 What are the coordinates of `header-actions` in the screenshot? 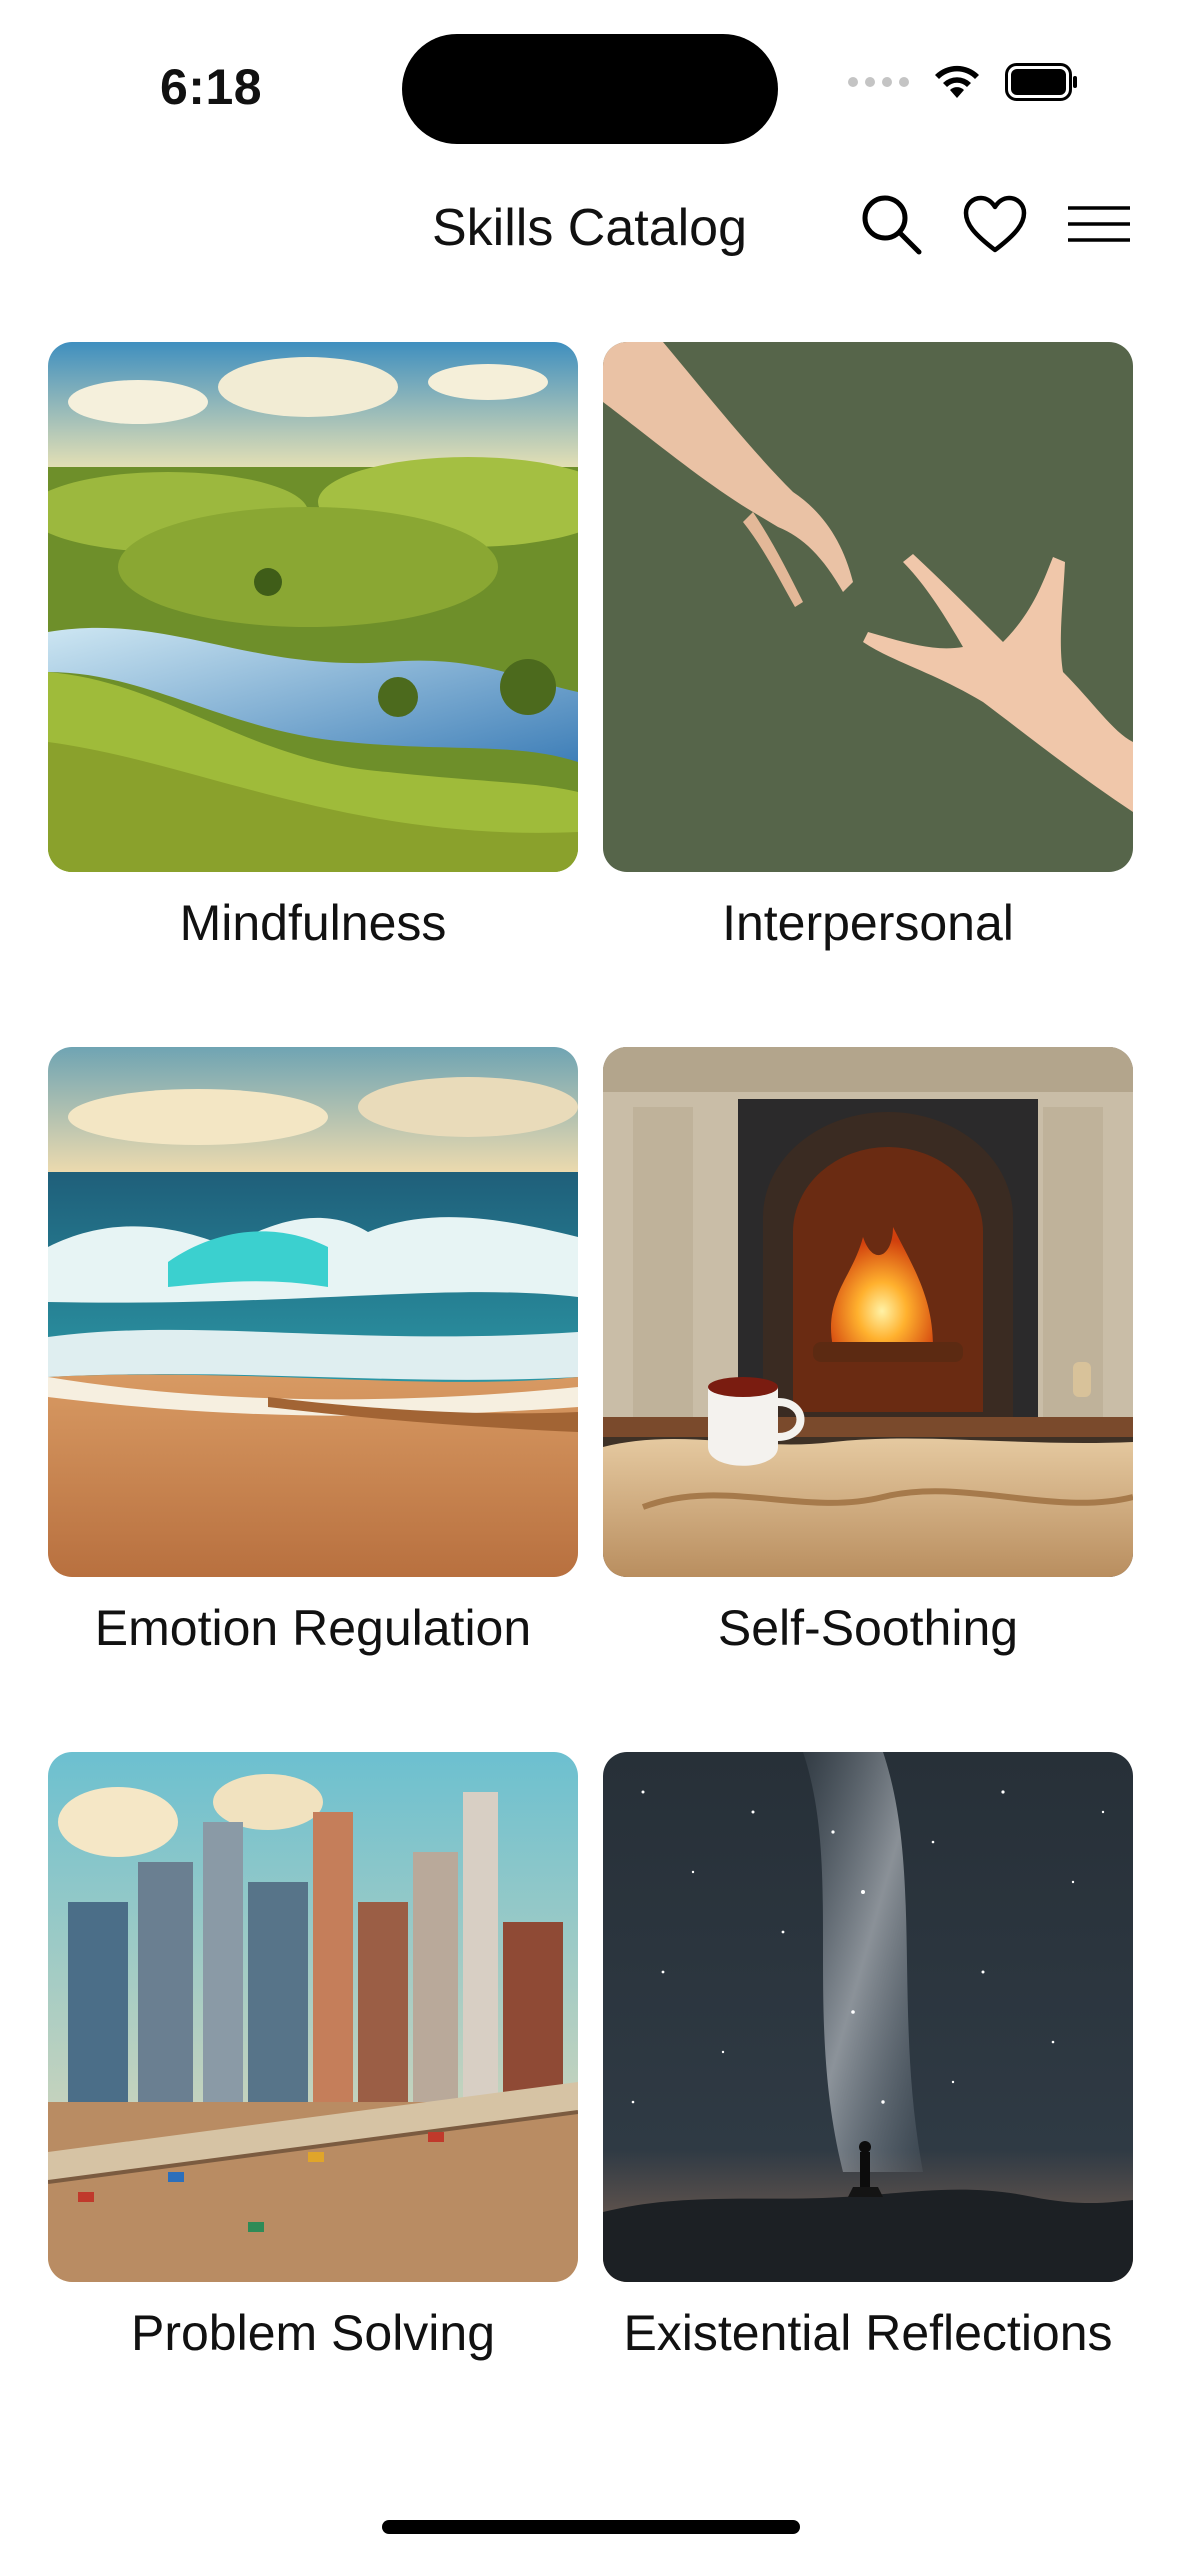 It's located at (995, 224).